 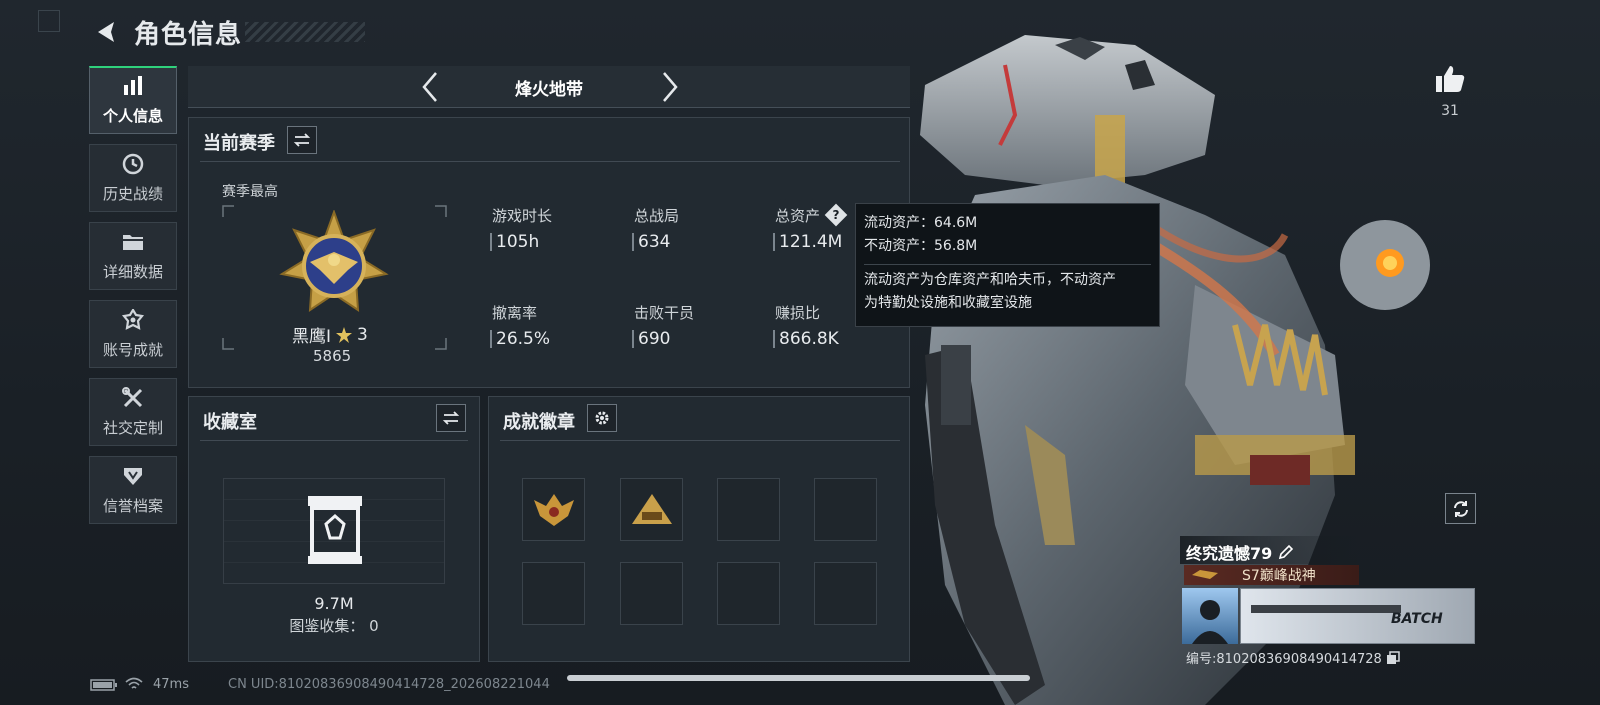 I want to click on sidebar-item-label: 个人信息, so click(x=132, y=116).